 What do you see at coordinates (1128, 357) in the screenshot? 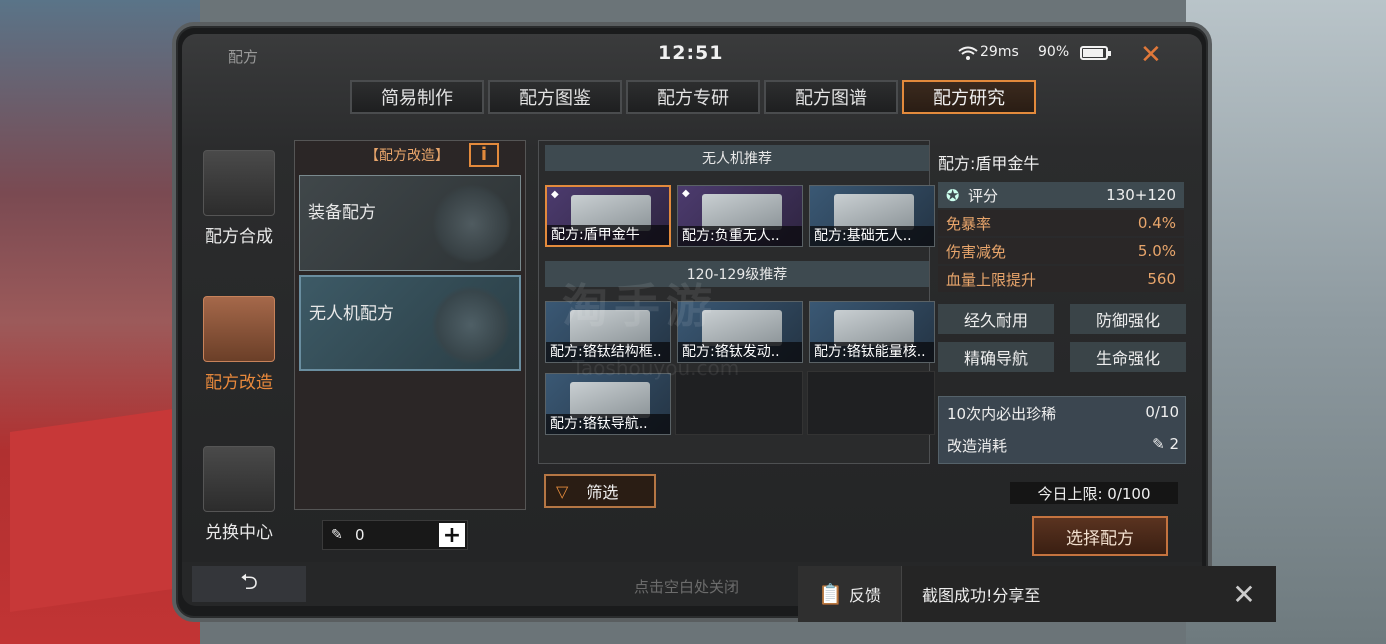
I see `trait-tag: 生命强化` at bounding box center [1128, 357].